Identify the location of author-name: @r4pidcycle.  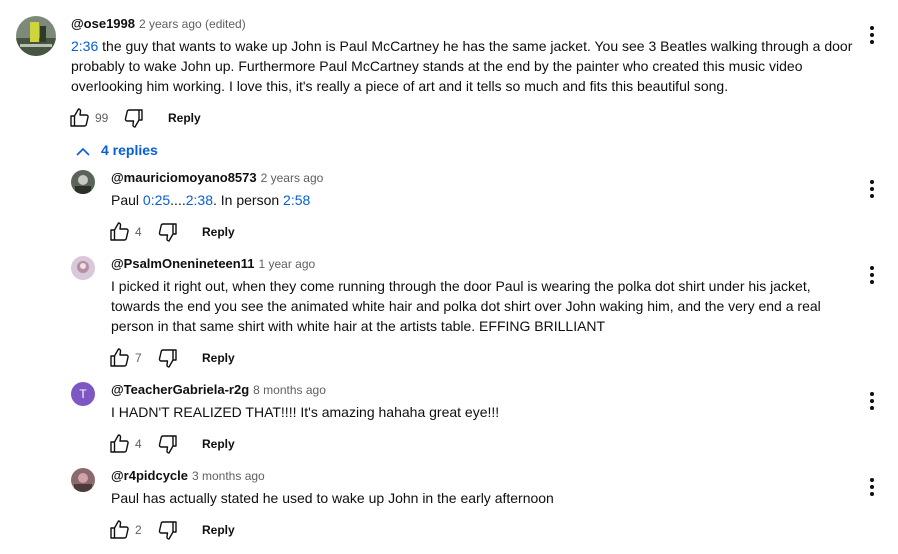
(149, 475).